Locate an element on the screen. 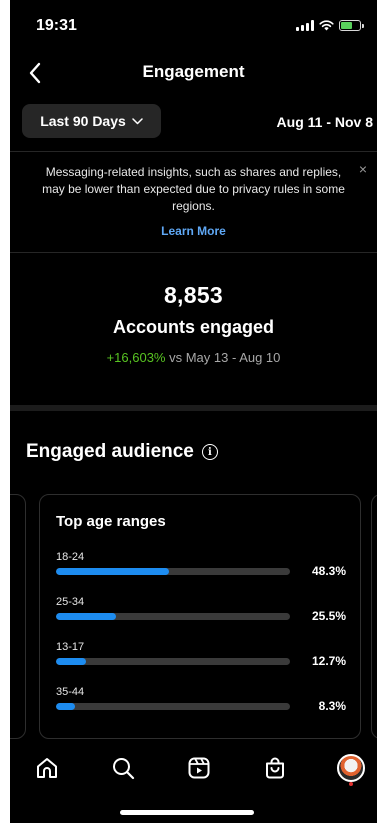  battery-icon is located at coordinates (351, 25).